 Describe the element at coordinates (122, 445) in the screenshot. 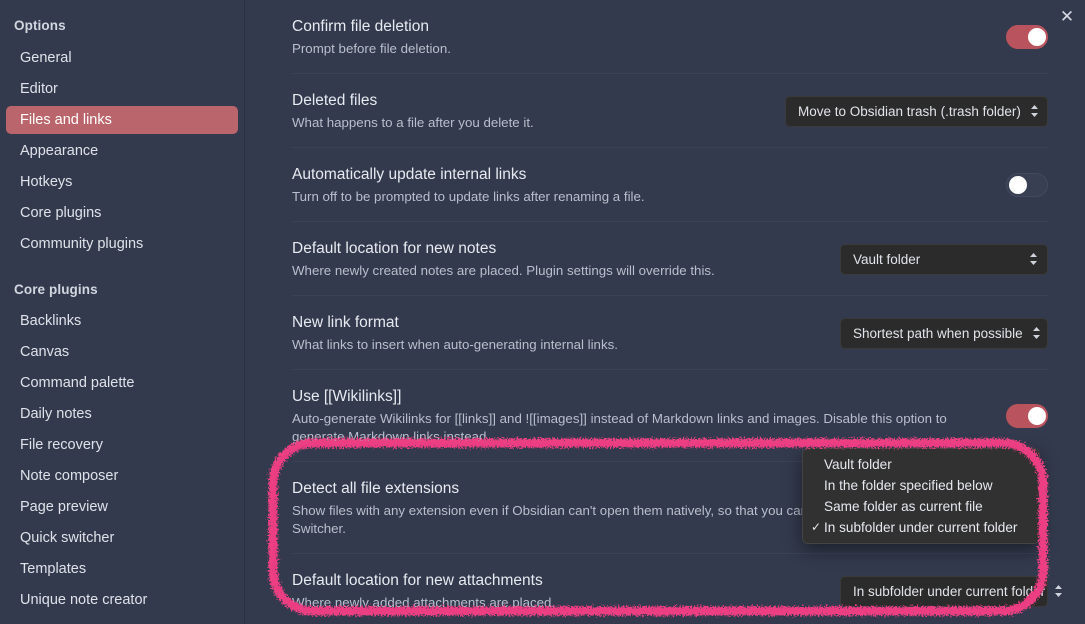

I see `sidebar-item-file-recovery: File recovery` at that location.